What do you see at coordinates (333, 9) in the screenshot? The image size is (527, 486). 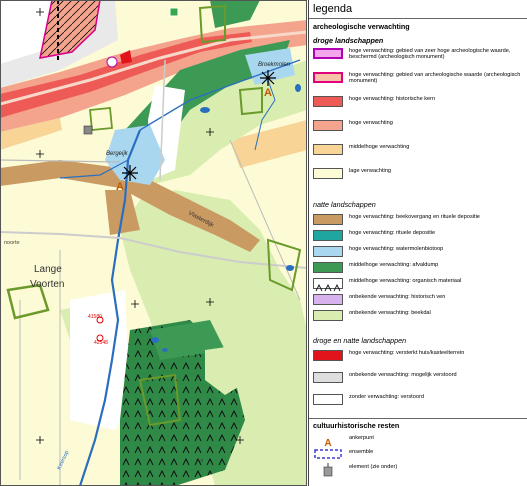 I see `legend-title: legenda` at bounding box center [333, 9].